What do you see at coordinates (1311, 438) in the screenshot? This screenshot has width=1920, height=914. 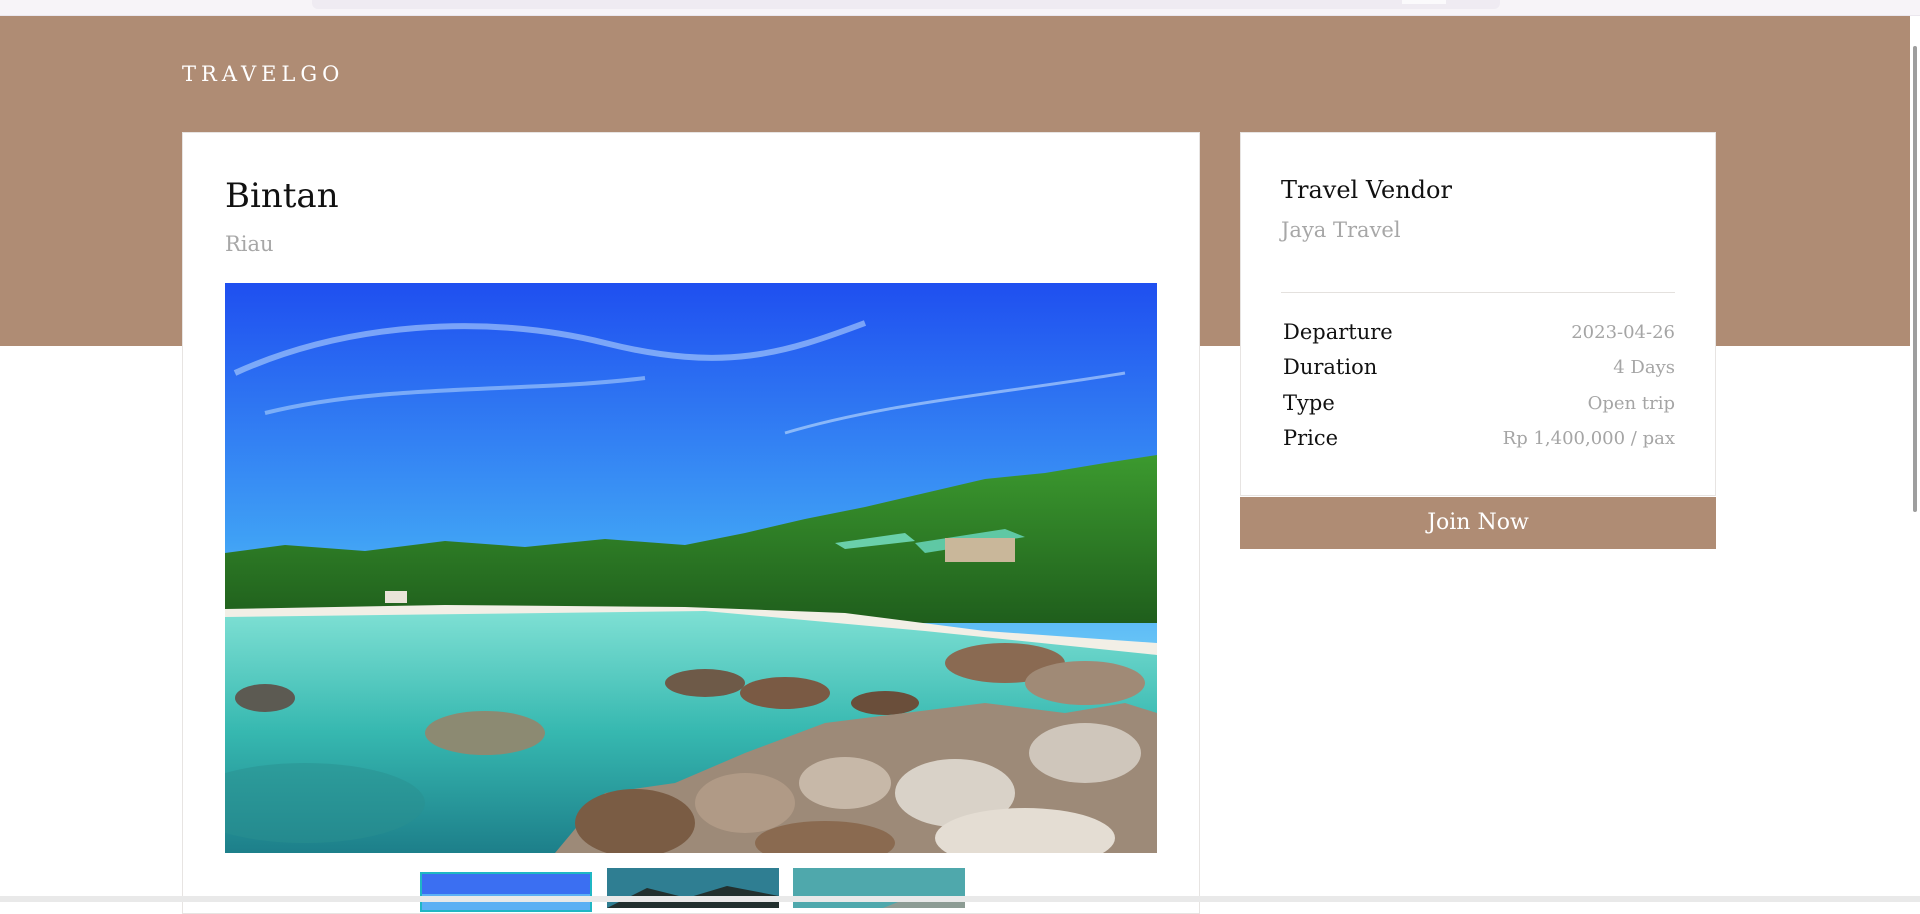 I see `detail-label: Price` at bounding box center [1311, 438].